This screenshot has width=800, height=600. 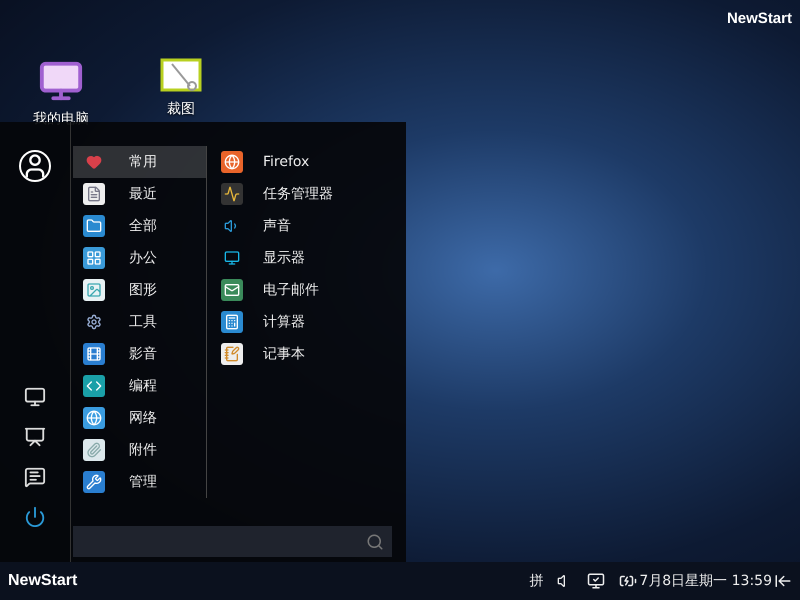 What do you see at coordinates (139, 162) in the screenshot?
I see `category-item: 常用` at bounding box center [139, 162].